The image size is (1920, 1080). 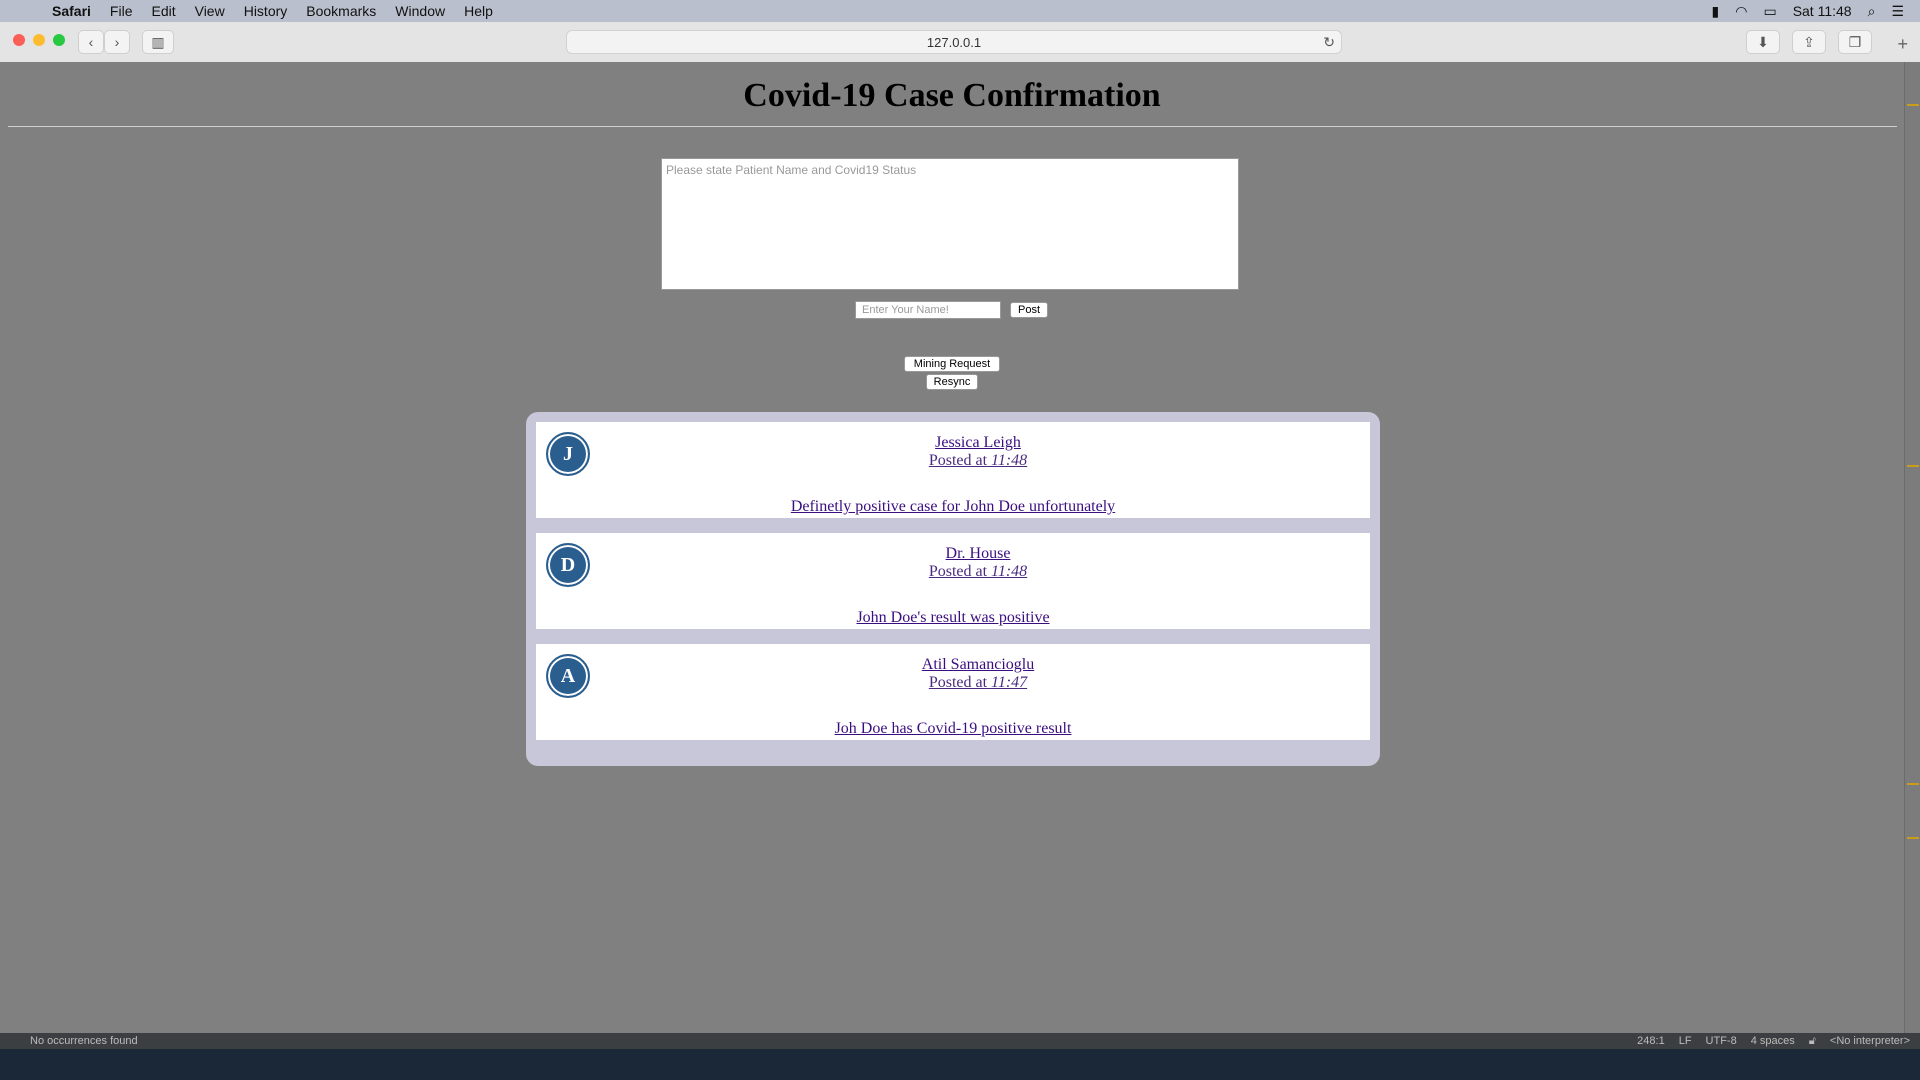 I want to click on vertical-scrollbar, so click(x=1912, y=547).